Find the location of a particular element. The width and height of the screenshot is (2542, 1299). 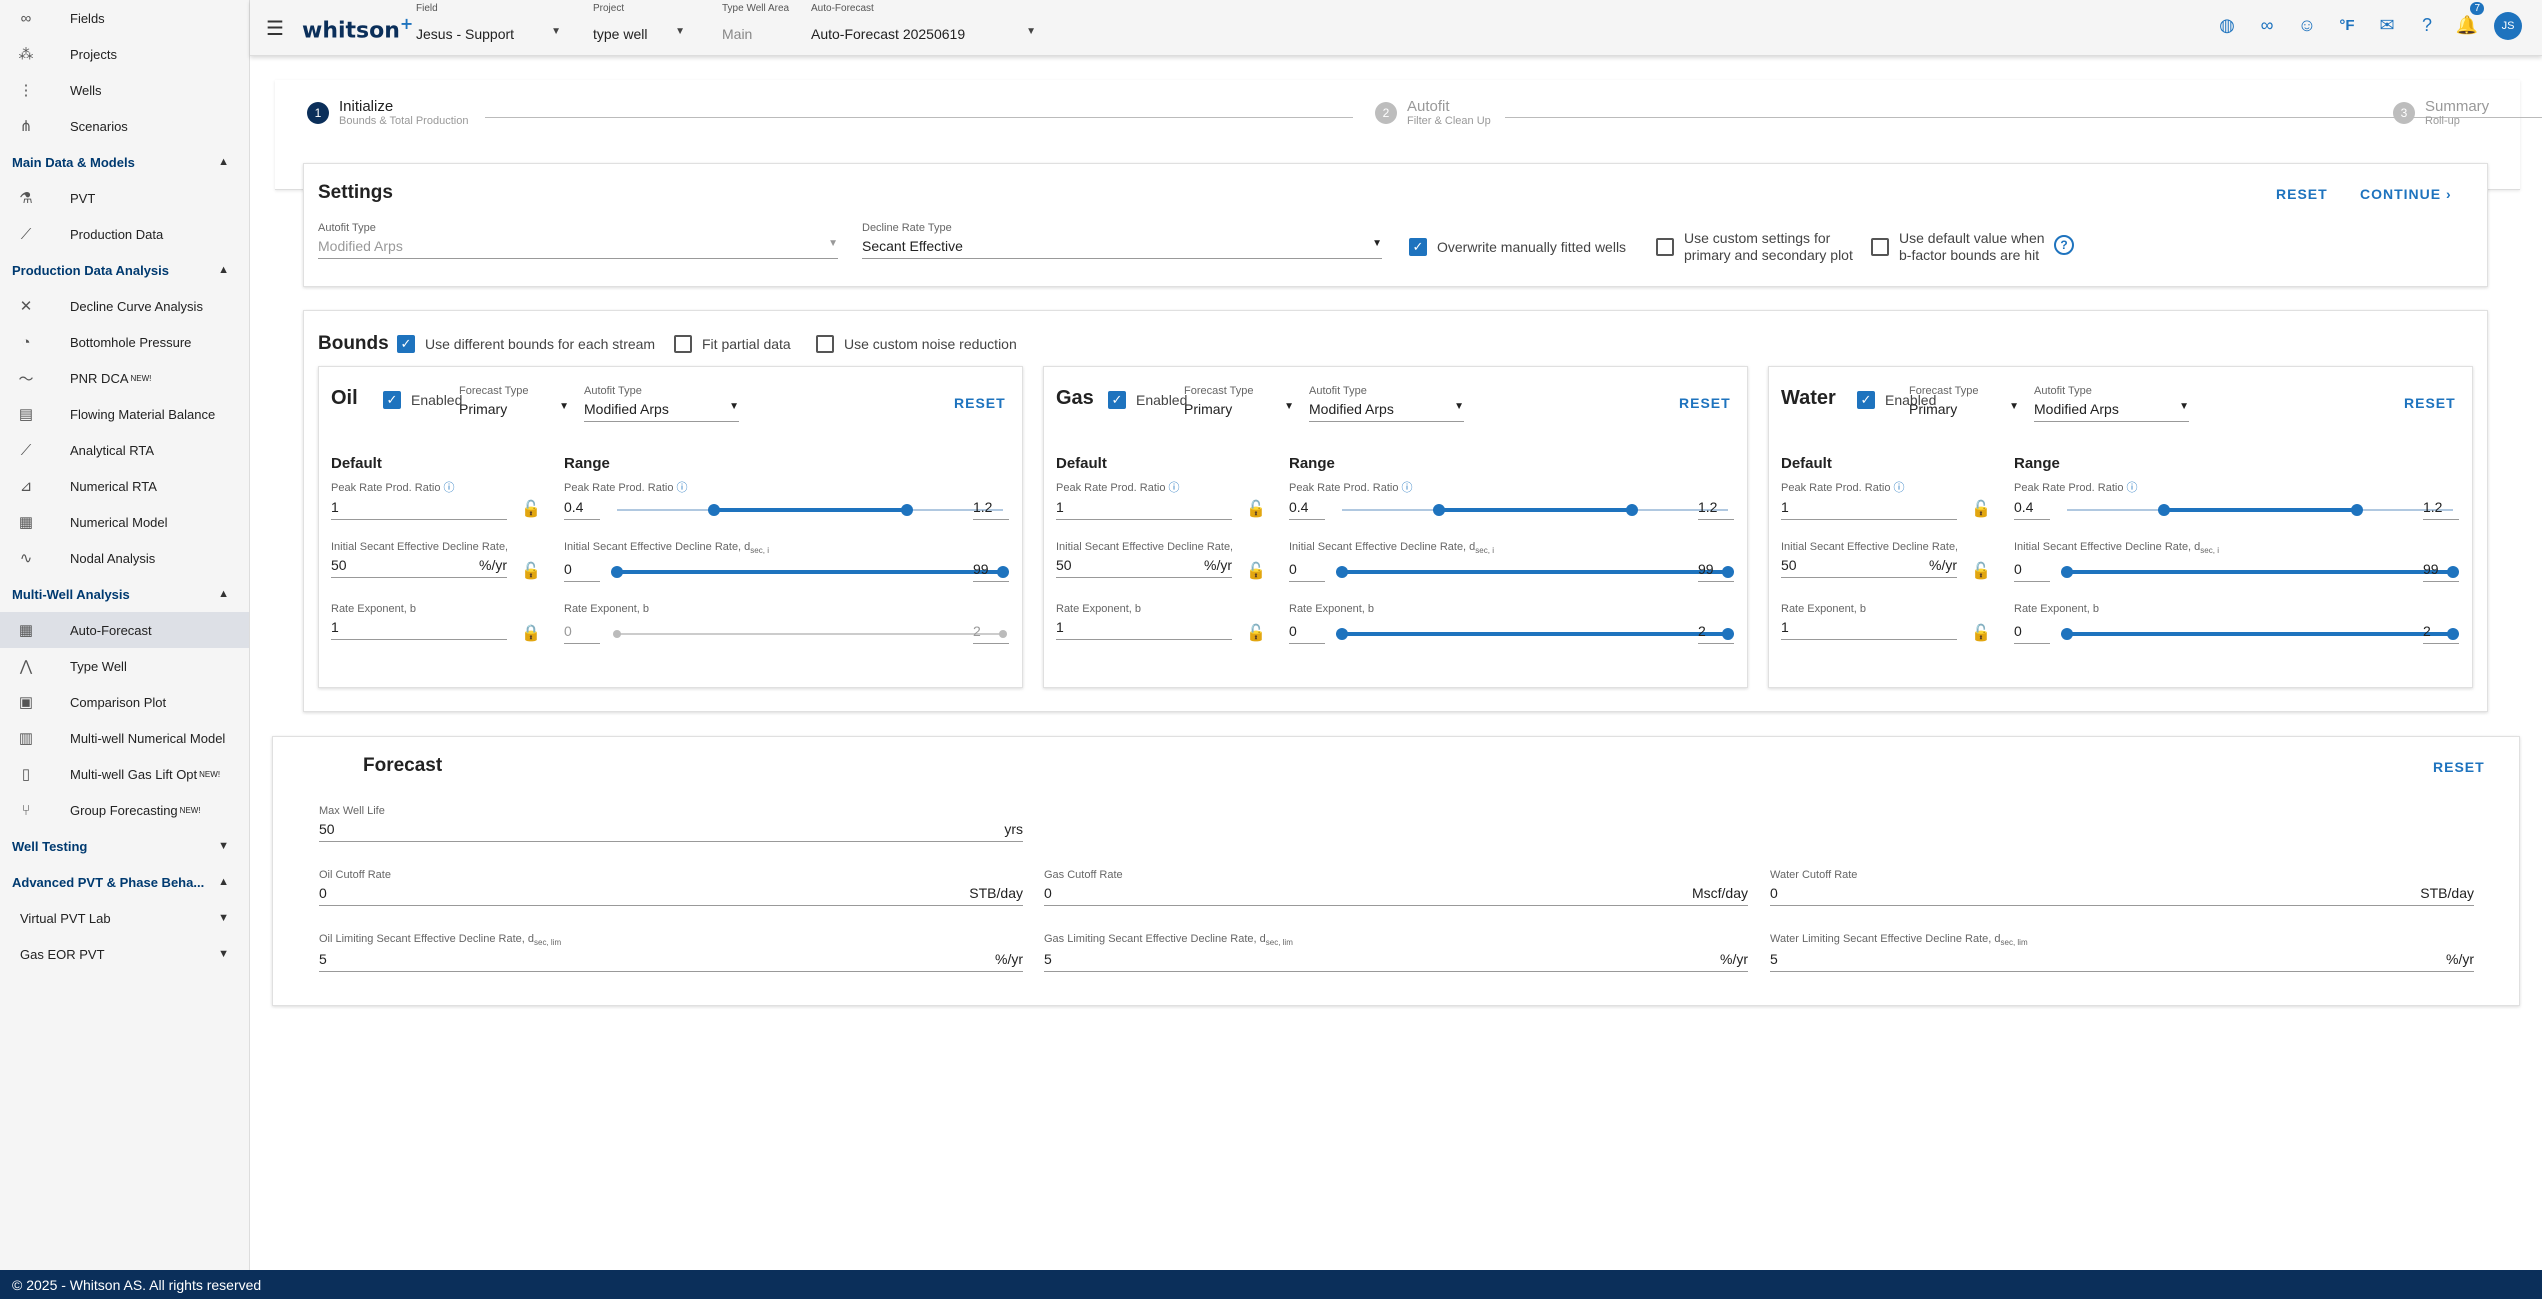

sidebar-item-wells: ⋮ Wells is located at coordinates (124, 90).